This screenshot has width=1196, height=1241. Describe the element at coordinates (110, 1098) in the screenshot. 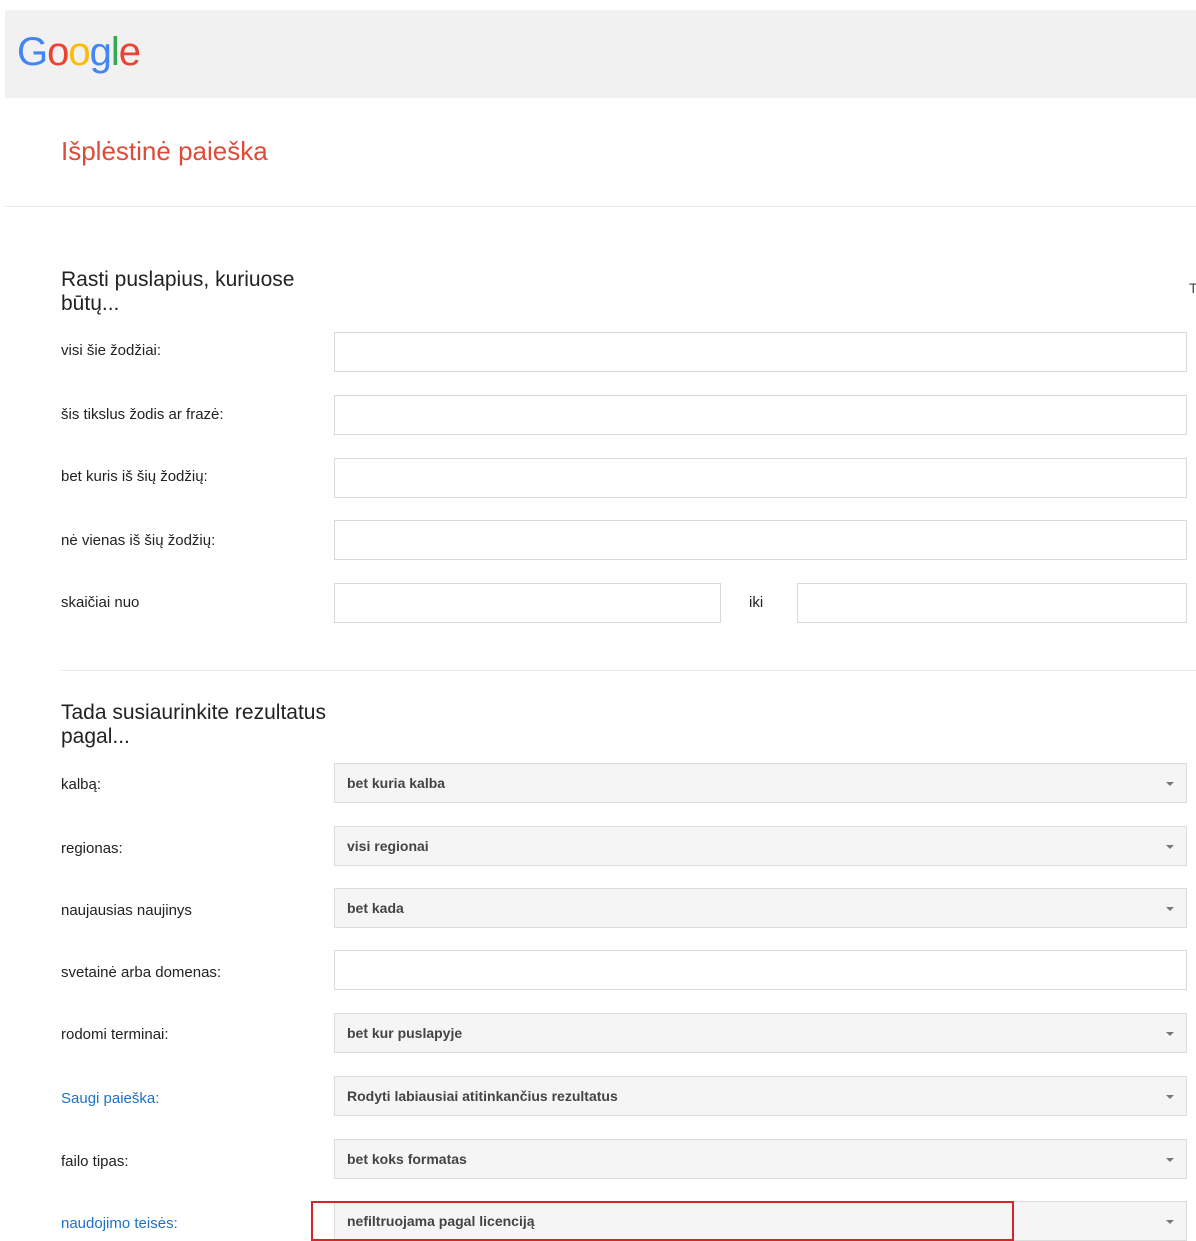

I see `safe-search-link: Saugi paieška:` at that location.